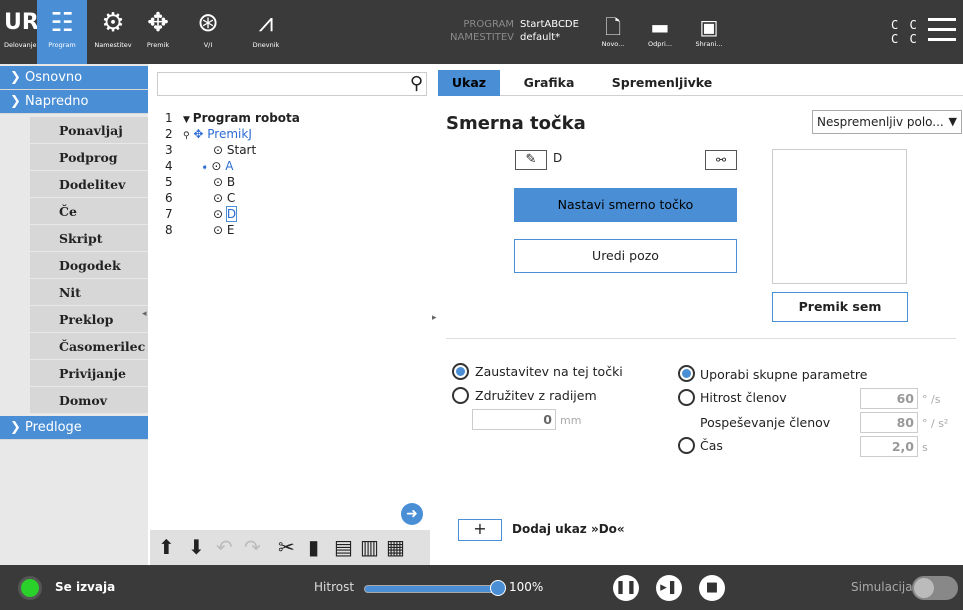 This screenshot has width=963, height=610. Describe the element at coordinates (89, 319) in the screenshot. I see `nav-item-switch: Preklop` at that location.